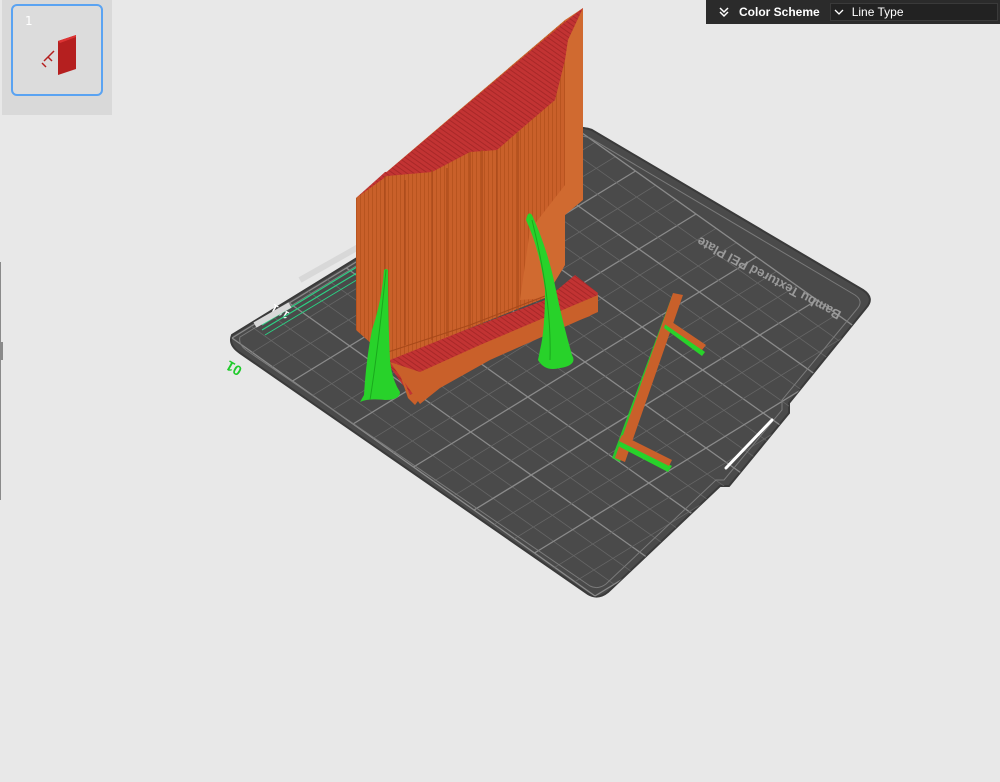 The width and height of the screenshot is (1000, 782). I want to click on plate-number: 1, so click(29, 21).